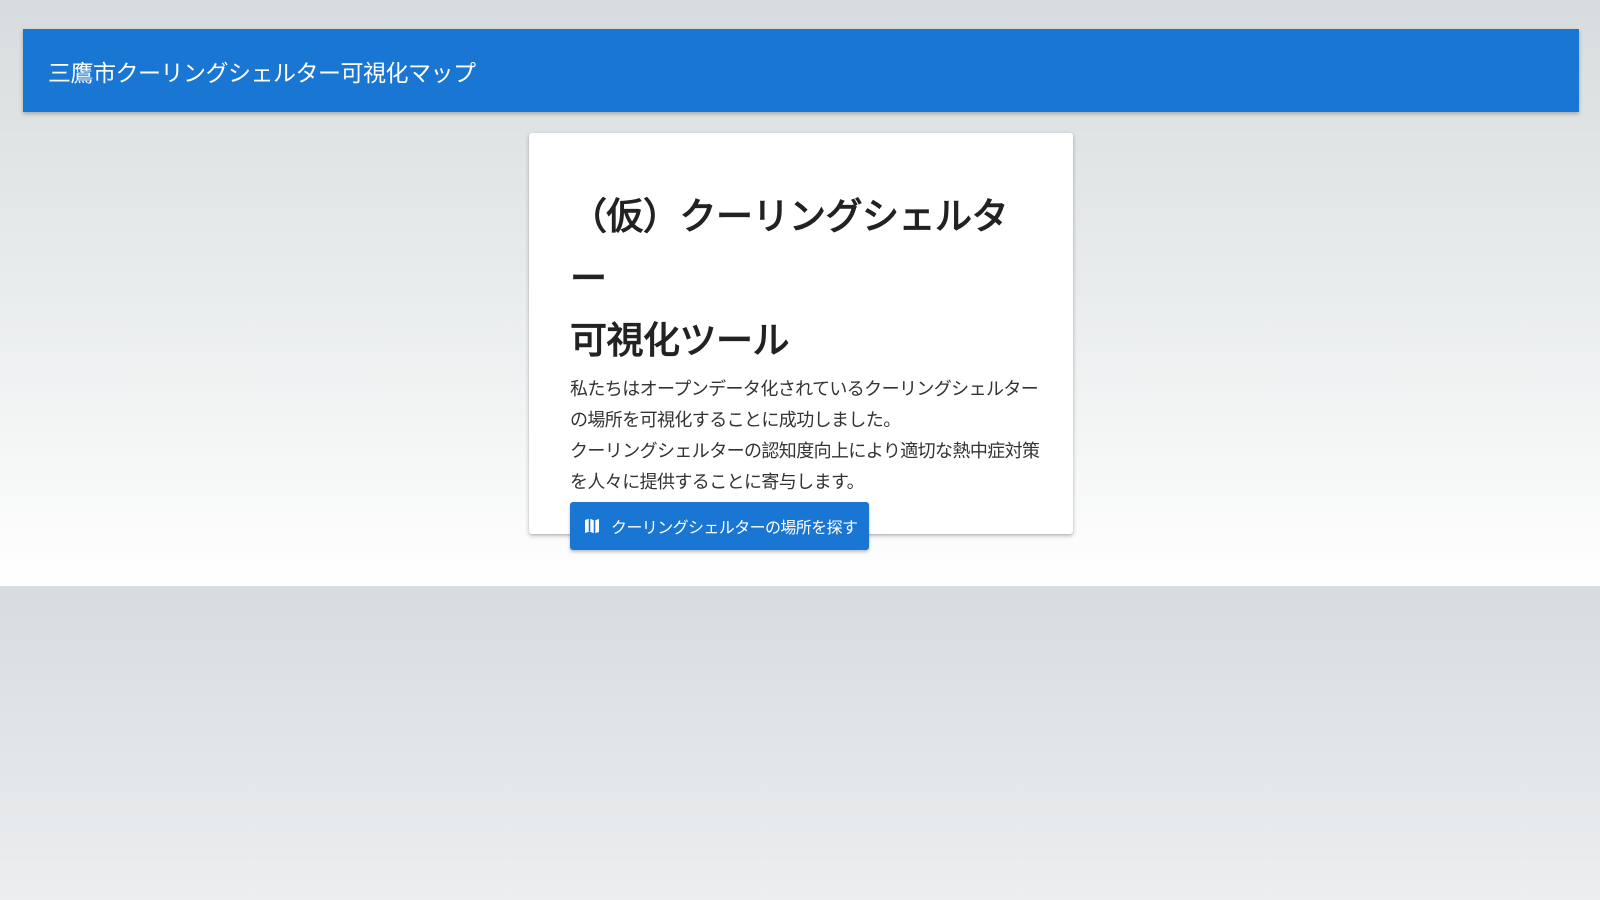 This screenshot has height=900, width=1600. Describe the element at coordinates (262, 73) in the screenshot. I see `app-title: 三鷹市クーリングシェルター可視化マップ` at that location.